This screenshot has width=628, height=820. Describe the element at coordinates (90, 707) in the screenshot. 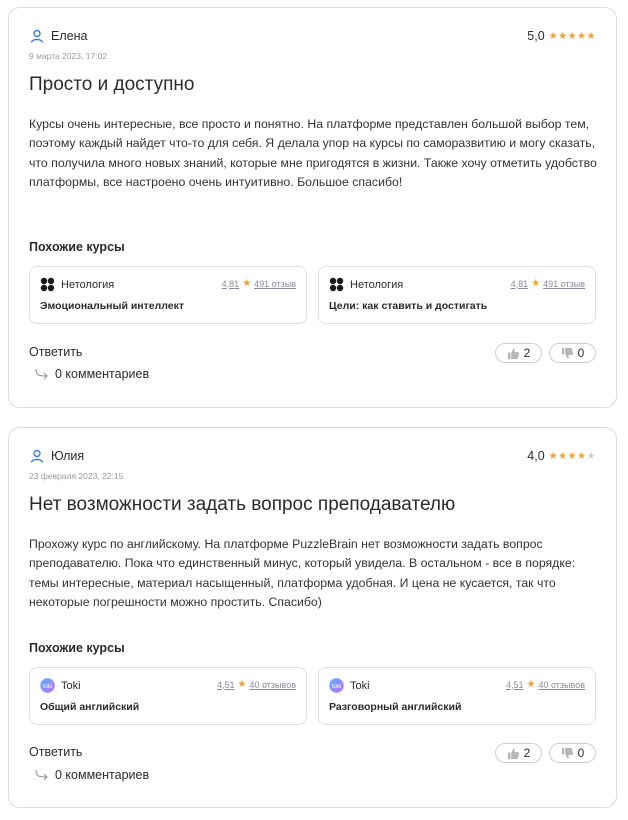

I see `course-name: Общий английский` at that location.